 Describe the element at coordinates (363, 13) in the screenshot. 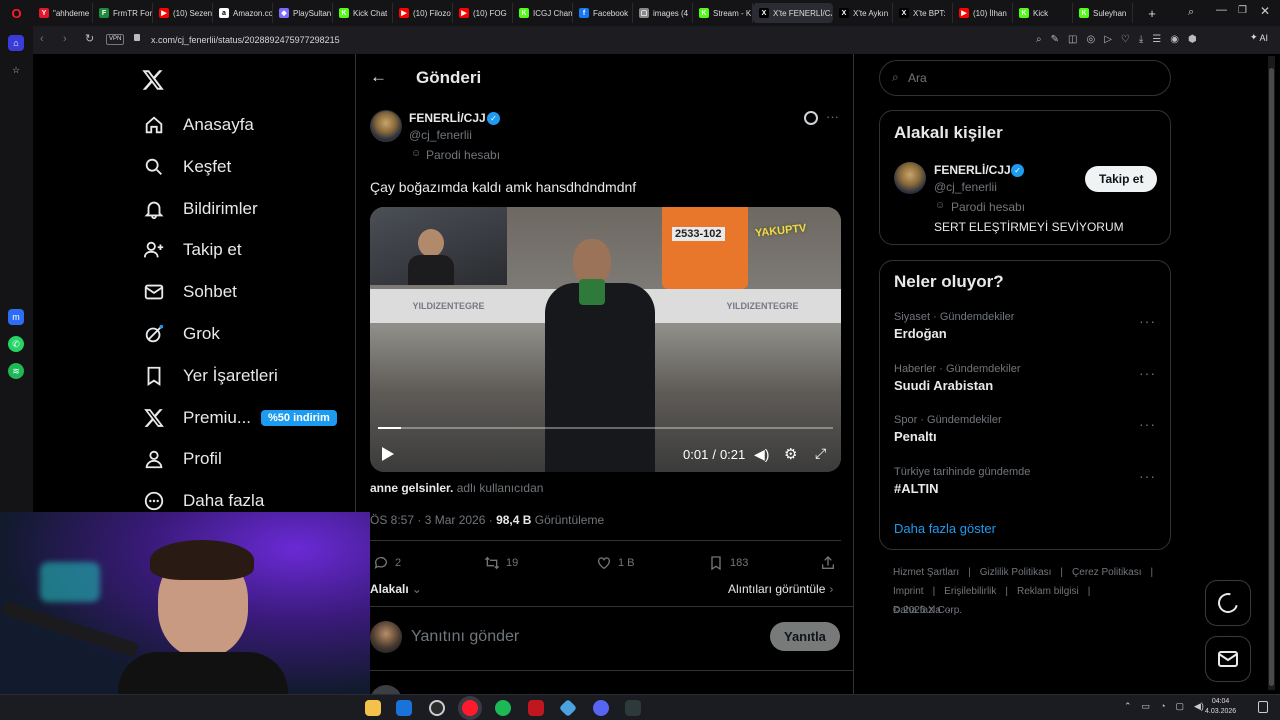

I see `browser-tab: K Kick Chat` at that location.